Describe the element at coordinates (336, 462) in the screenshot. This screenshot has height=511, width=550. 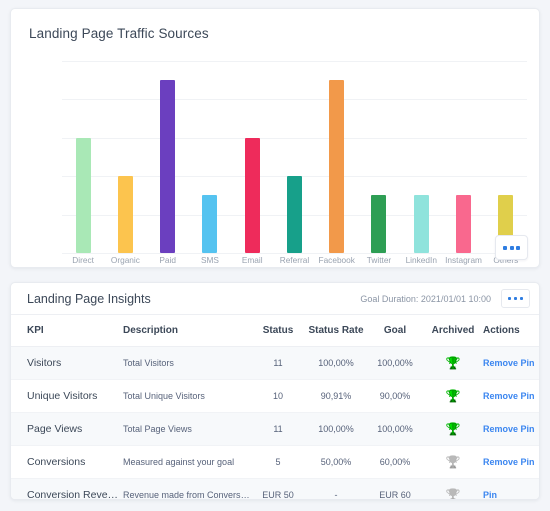
I see `cell-status-rate: 50,00%` at that location.